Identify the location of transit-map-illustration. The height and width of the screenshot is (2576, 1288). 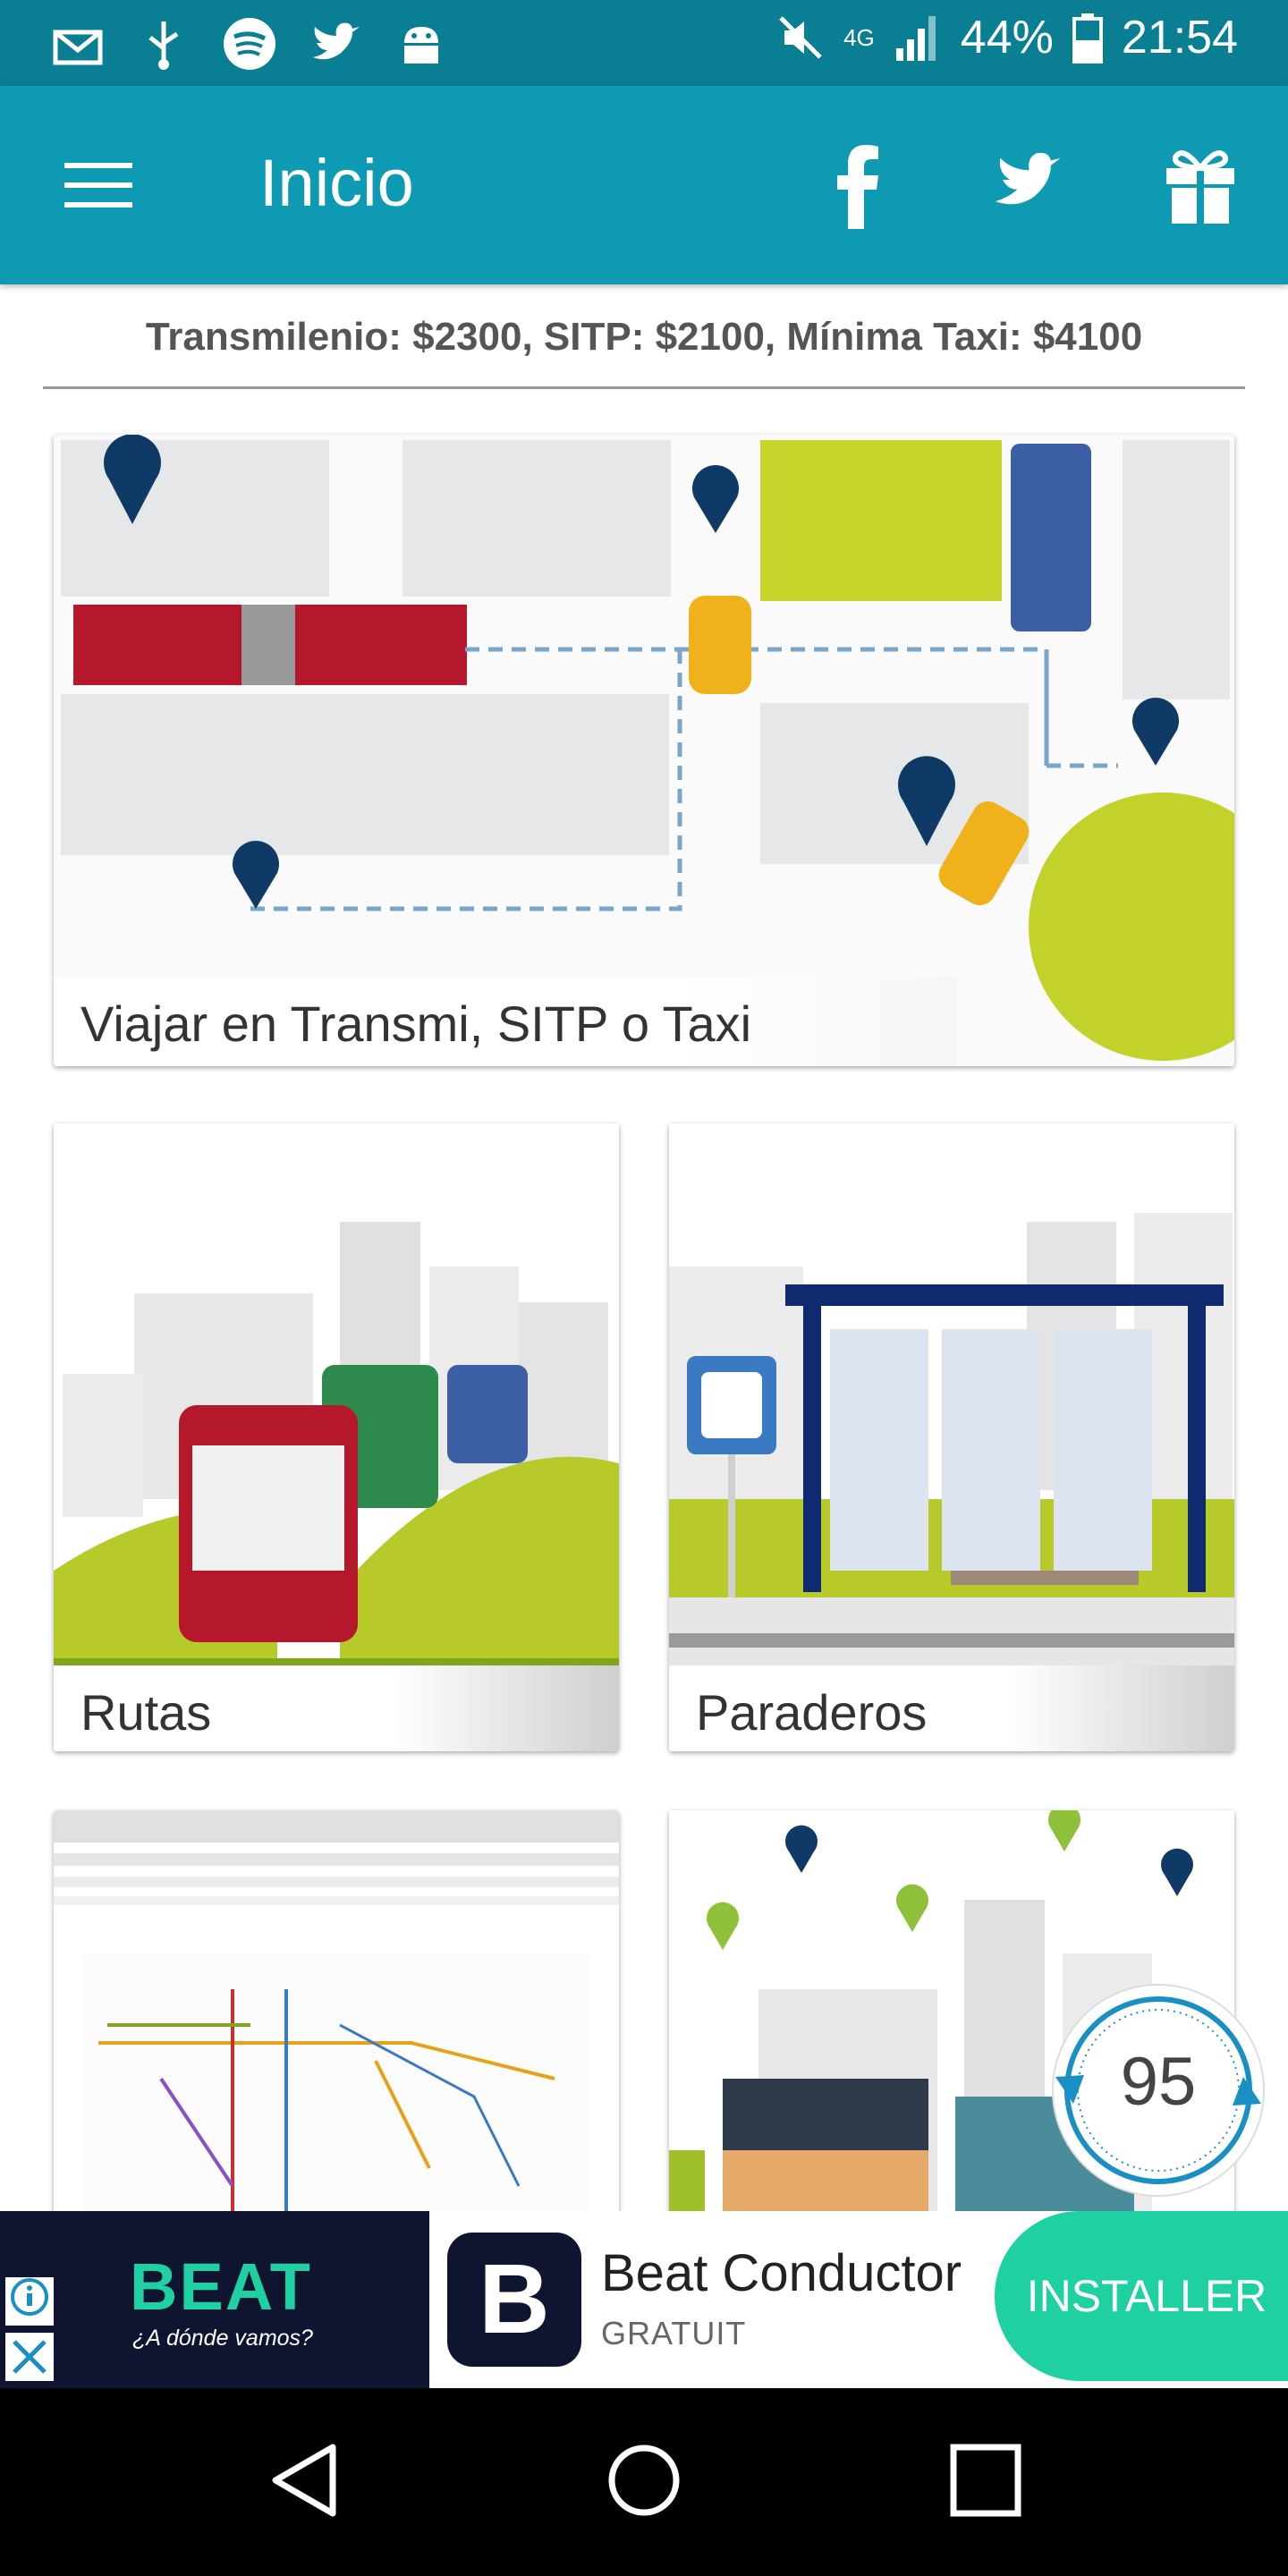
(336, 2016).